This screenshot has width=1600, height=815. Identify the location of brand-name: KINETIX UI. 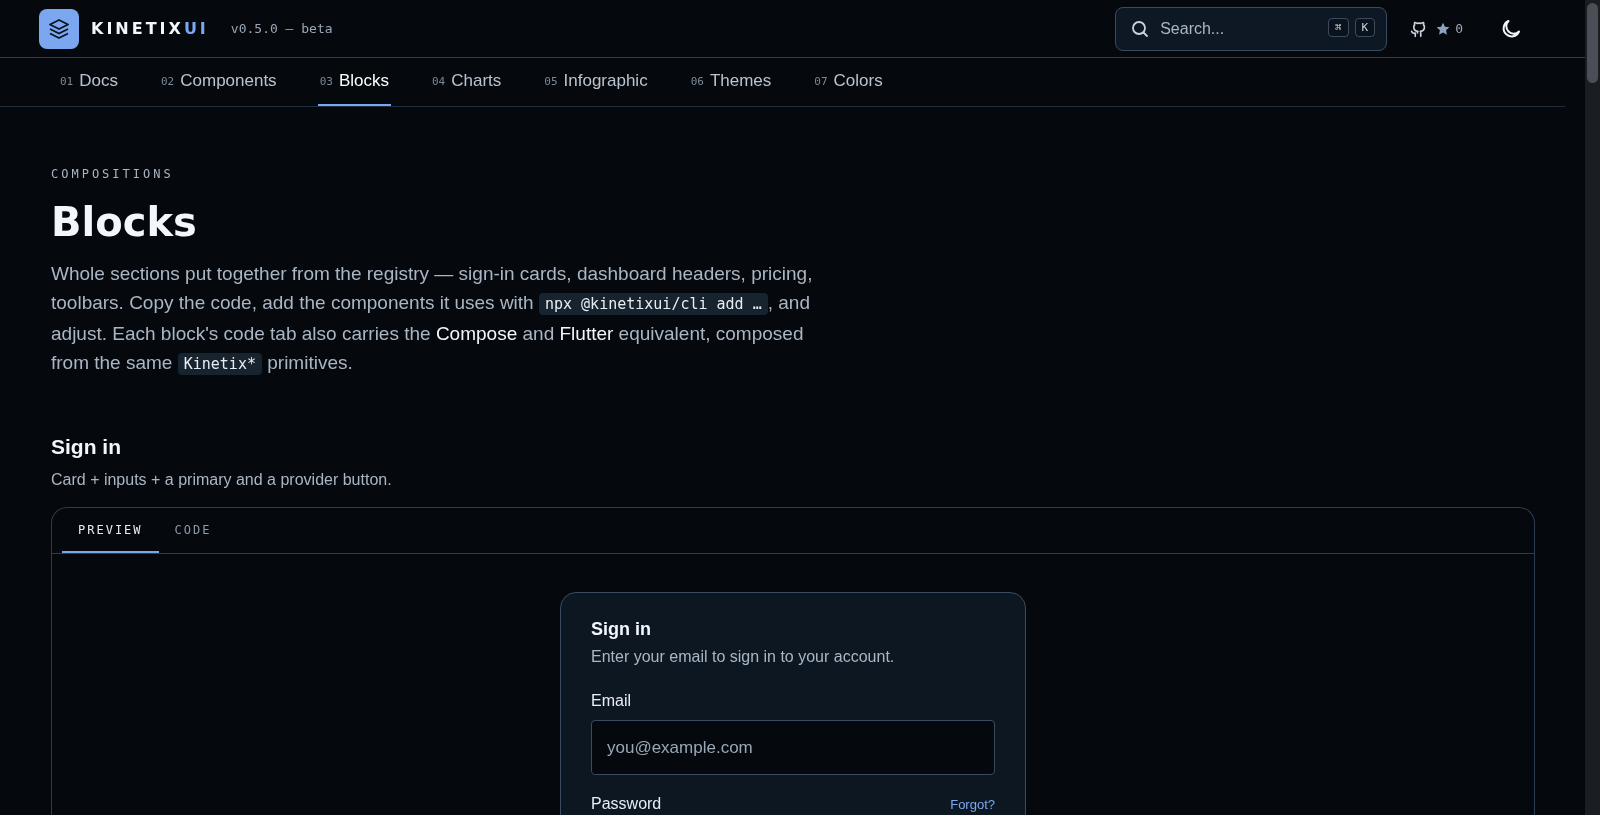
(150, 28).